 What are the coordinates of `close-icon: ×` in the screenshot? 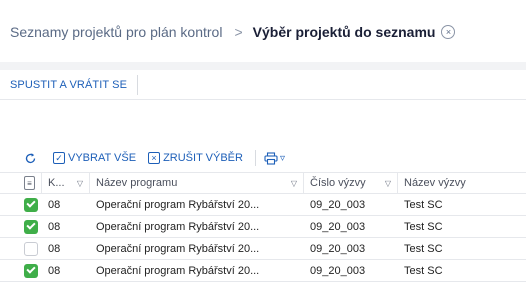 It's located at (448, 32).